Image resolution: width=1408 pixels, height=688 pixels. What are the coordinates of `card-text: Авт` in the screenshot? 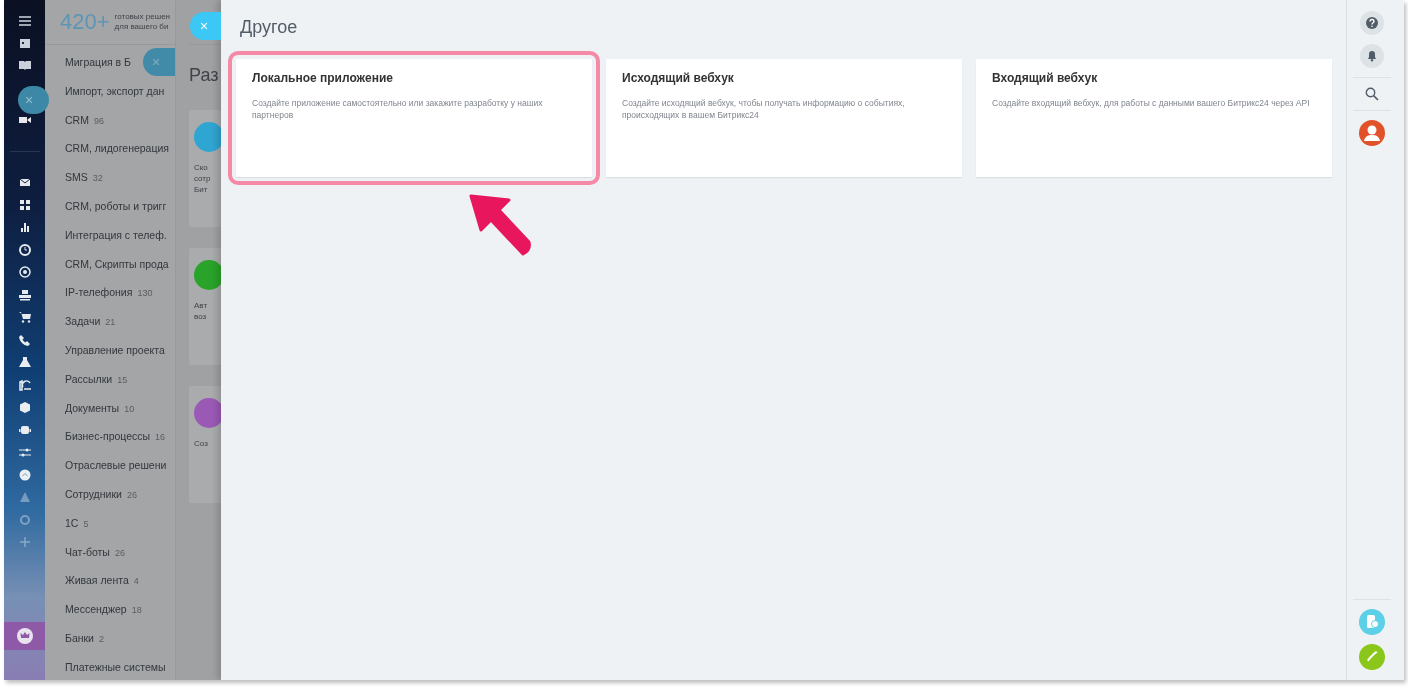 It's located at (201, 305).